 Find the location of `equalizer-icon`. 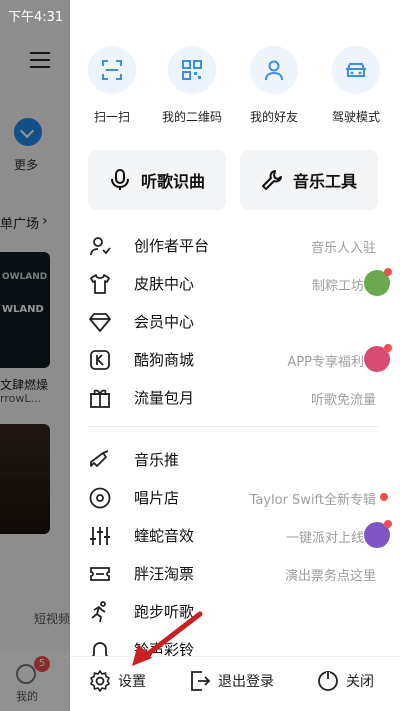

equalizer-icon is located at coordinates (100, 536).